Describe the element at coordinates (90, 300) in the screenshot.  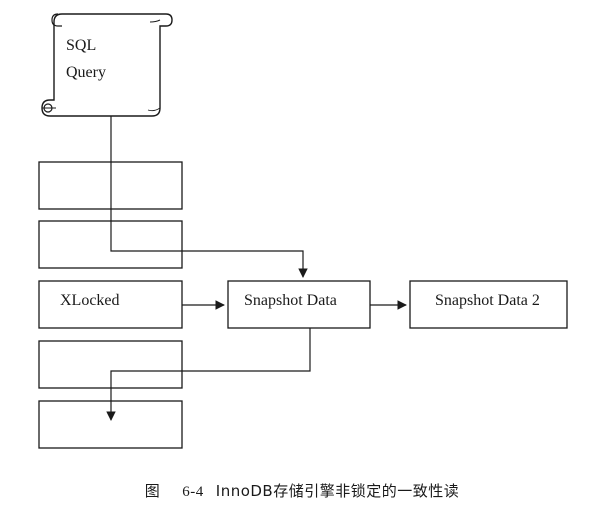
I see `row-label-xlocked: XLocked` at that location.